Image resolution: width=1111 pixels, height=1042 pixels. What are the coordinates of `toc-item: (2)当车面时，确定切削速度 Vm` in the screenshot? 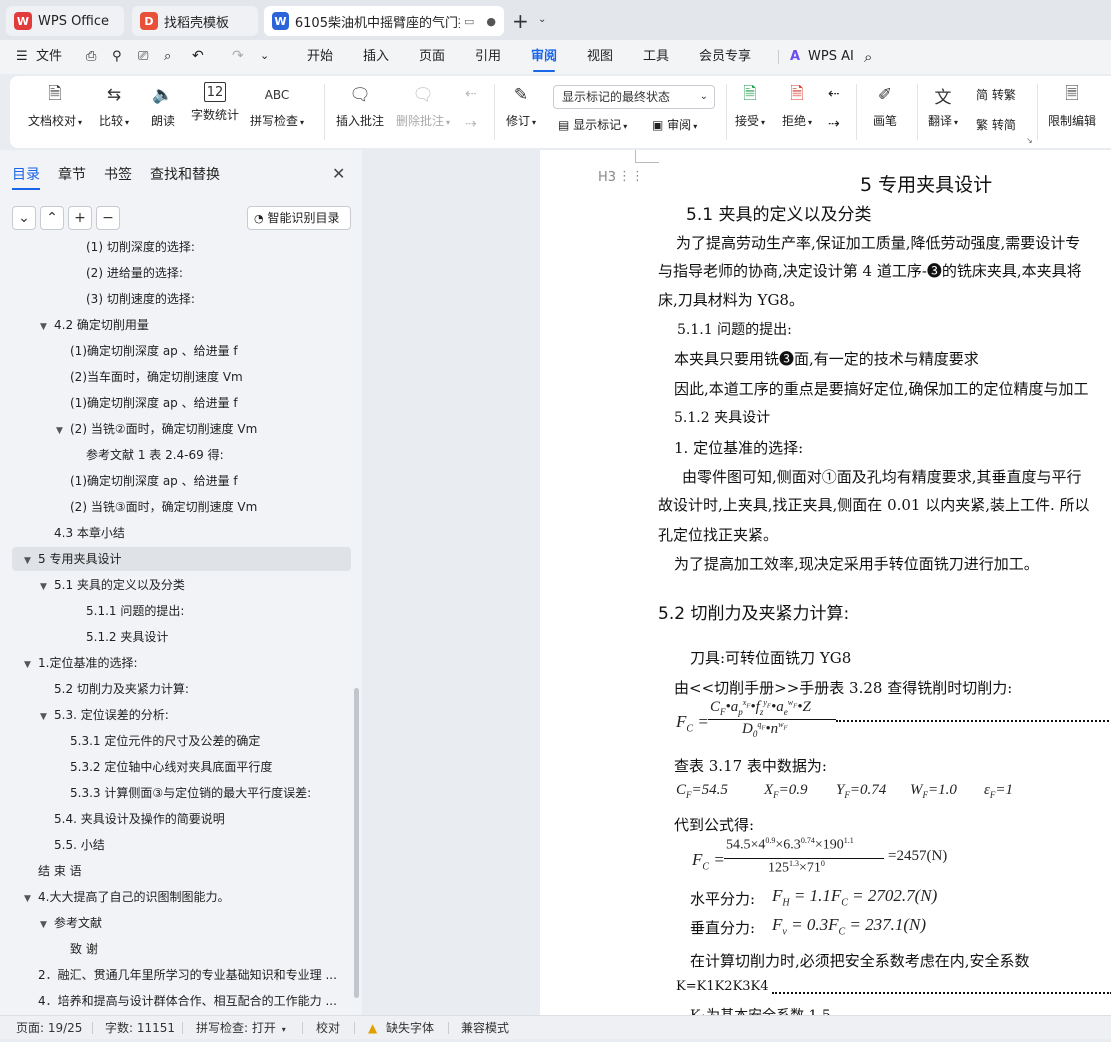 It's located at (156, 377).